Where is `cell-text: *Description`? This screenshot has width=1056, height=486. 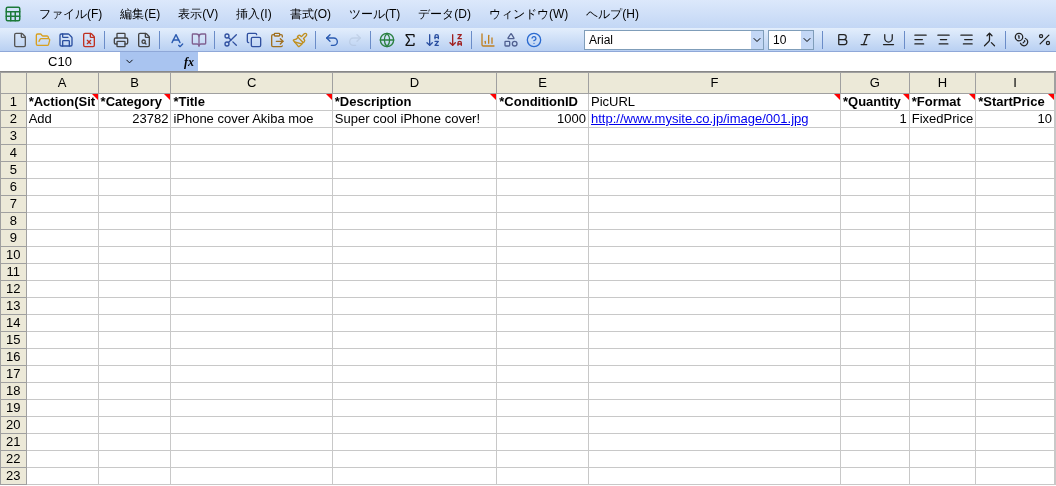
cell-text: *Description is located at coordinates (373, 101).